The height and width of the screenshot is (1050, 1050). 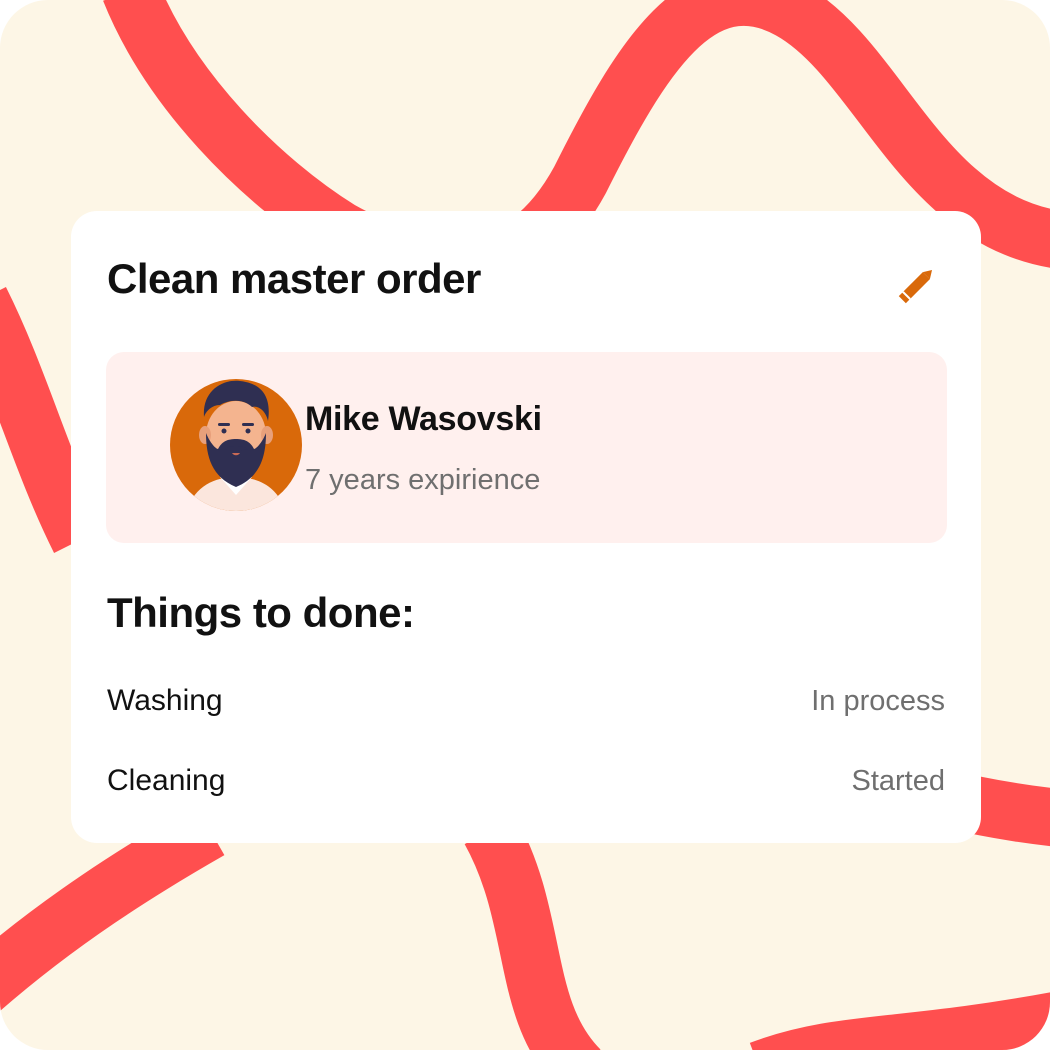 I want to click on task-name: Washing, so click(x=165, y=700).